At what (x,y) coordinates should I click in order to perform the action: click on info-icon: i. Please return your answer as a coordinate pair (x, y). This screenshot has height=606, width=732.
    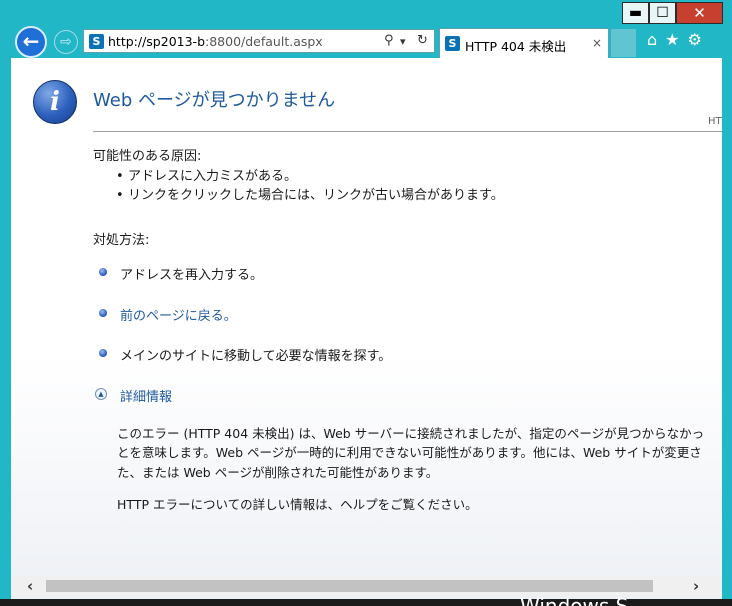
    Looking at the image, I should click on (55, 102).